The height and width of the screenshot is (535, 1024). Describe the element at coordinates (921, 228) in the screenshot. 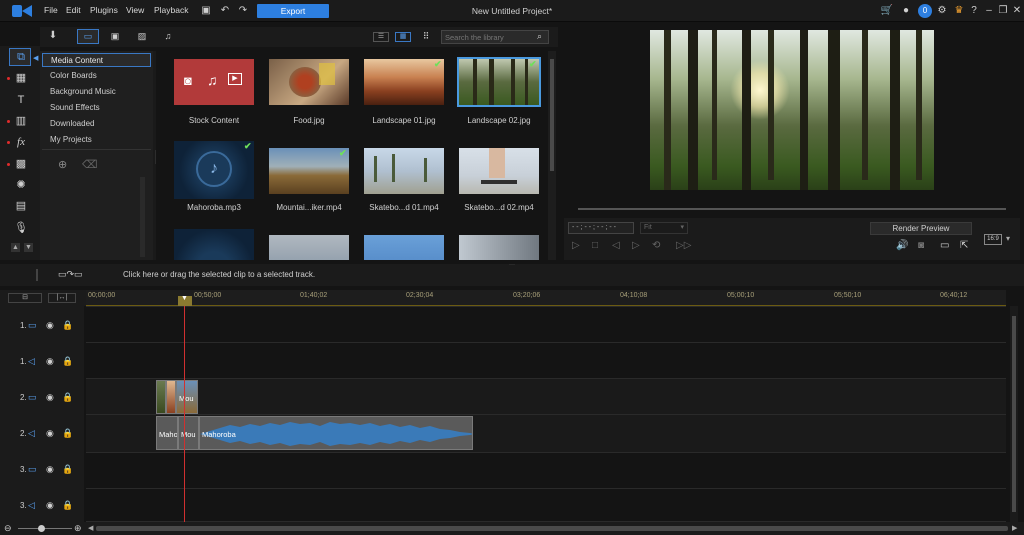

I see `render-preview-button: Render Preview` at that location.